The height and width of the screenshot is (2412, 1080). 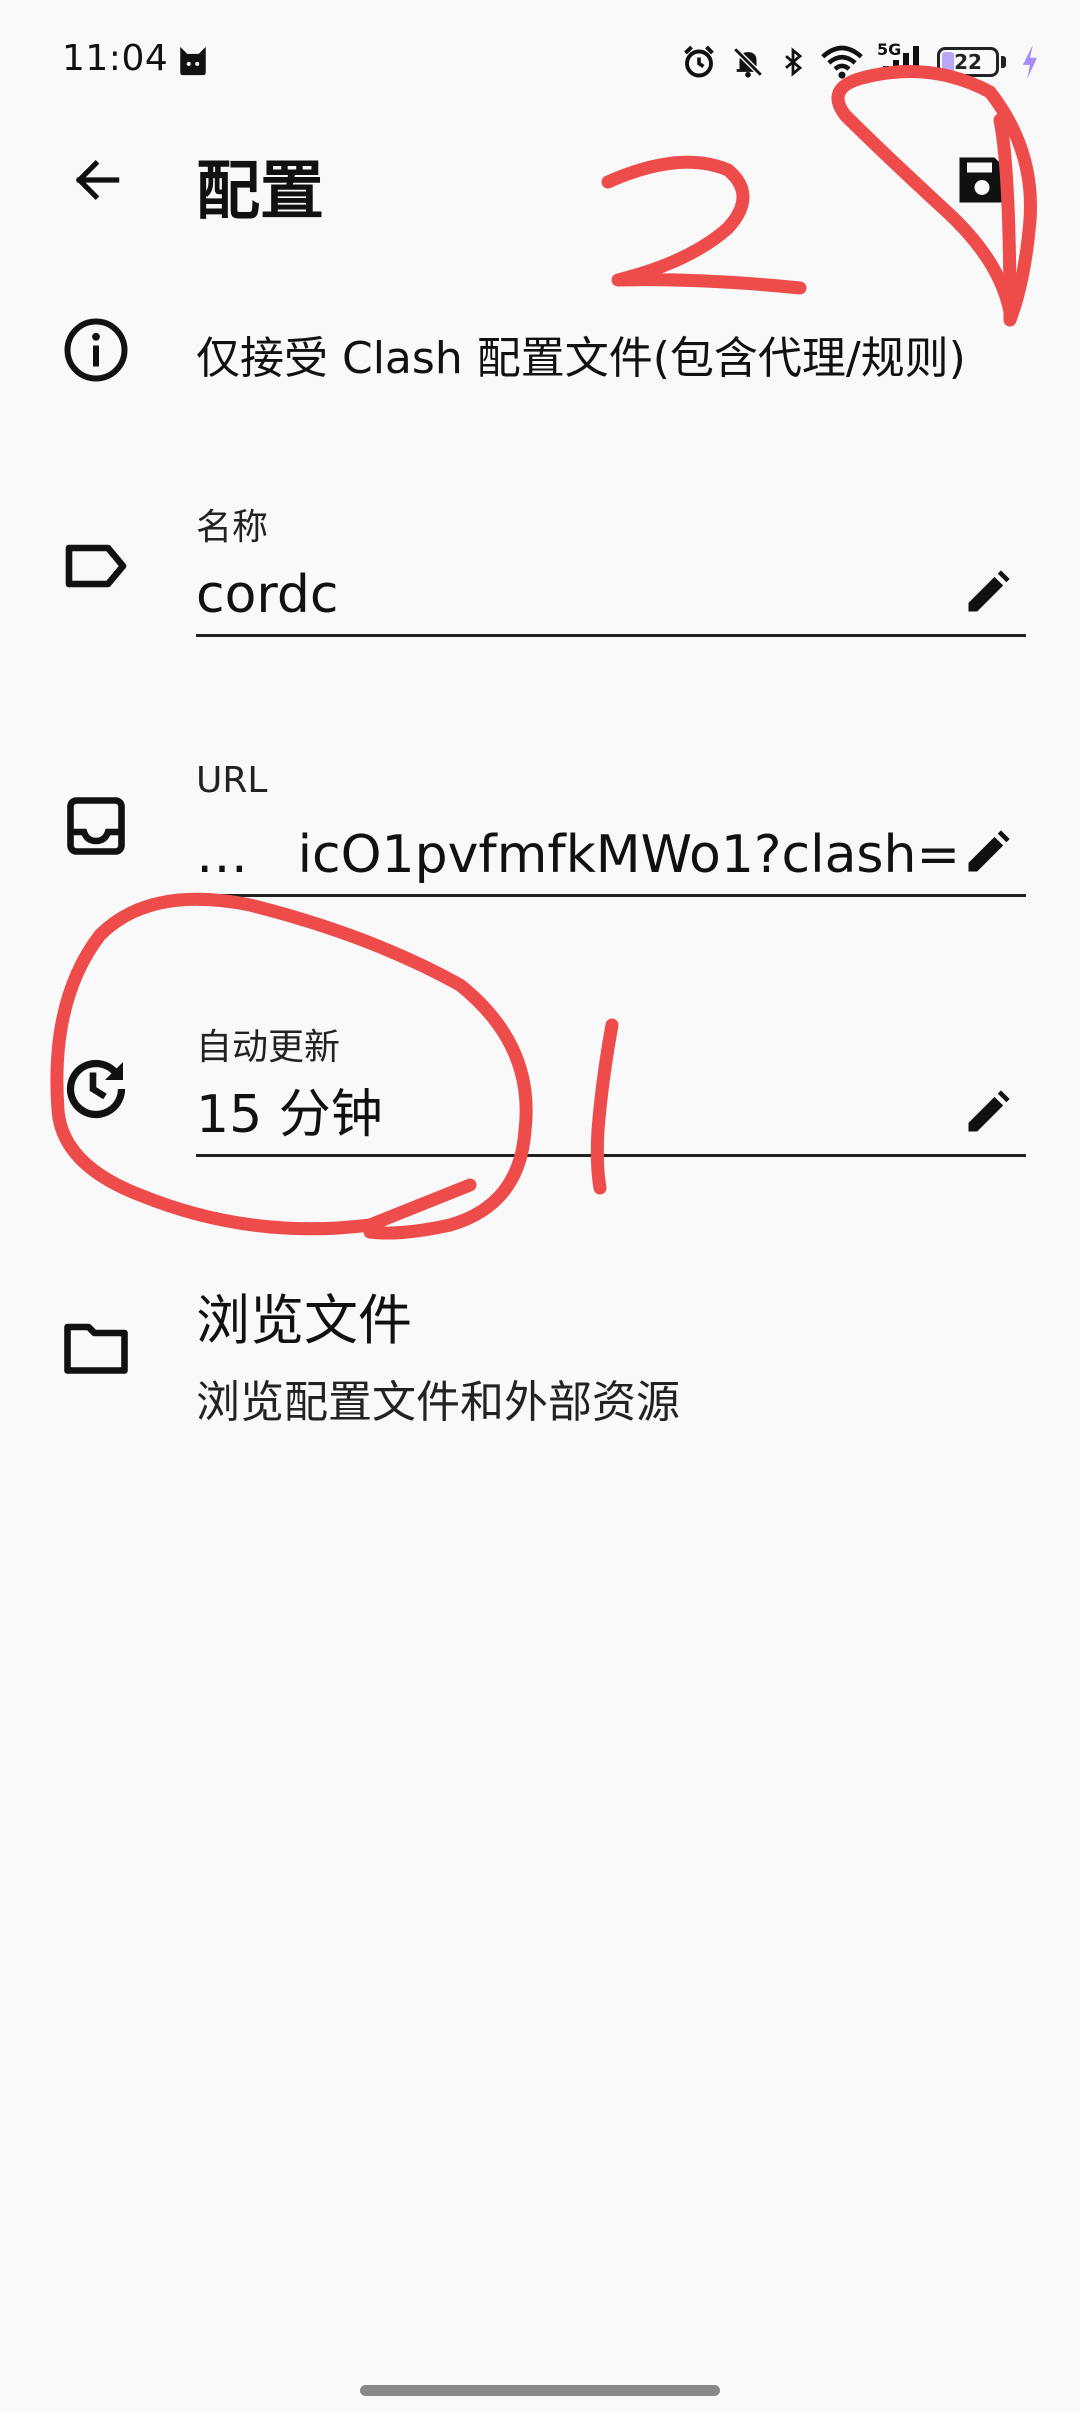 What do you see at coordinates (115, 58) in the screenshot?
I see `status-time: 11:04` at bounding box center [115, 58].